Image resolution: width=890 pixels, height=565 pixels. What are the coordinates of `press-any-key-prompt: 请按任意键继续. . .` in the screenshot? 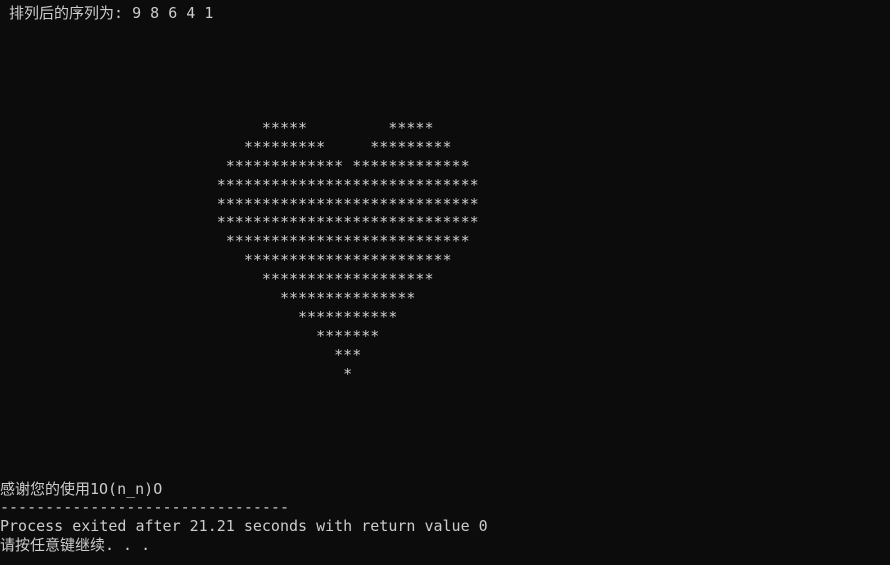 It's located at (75, 545).